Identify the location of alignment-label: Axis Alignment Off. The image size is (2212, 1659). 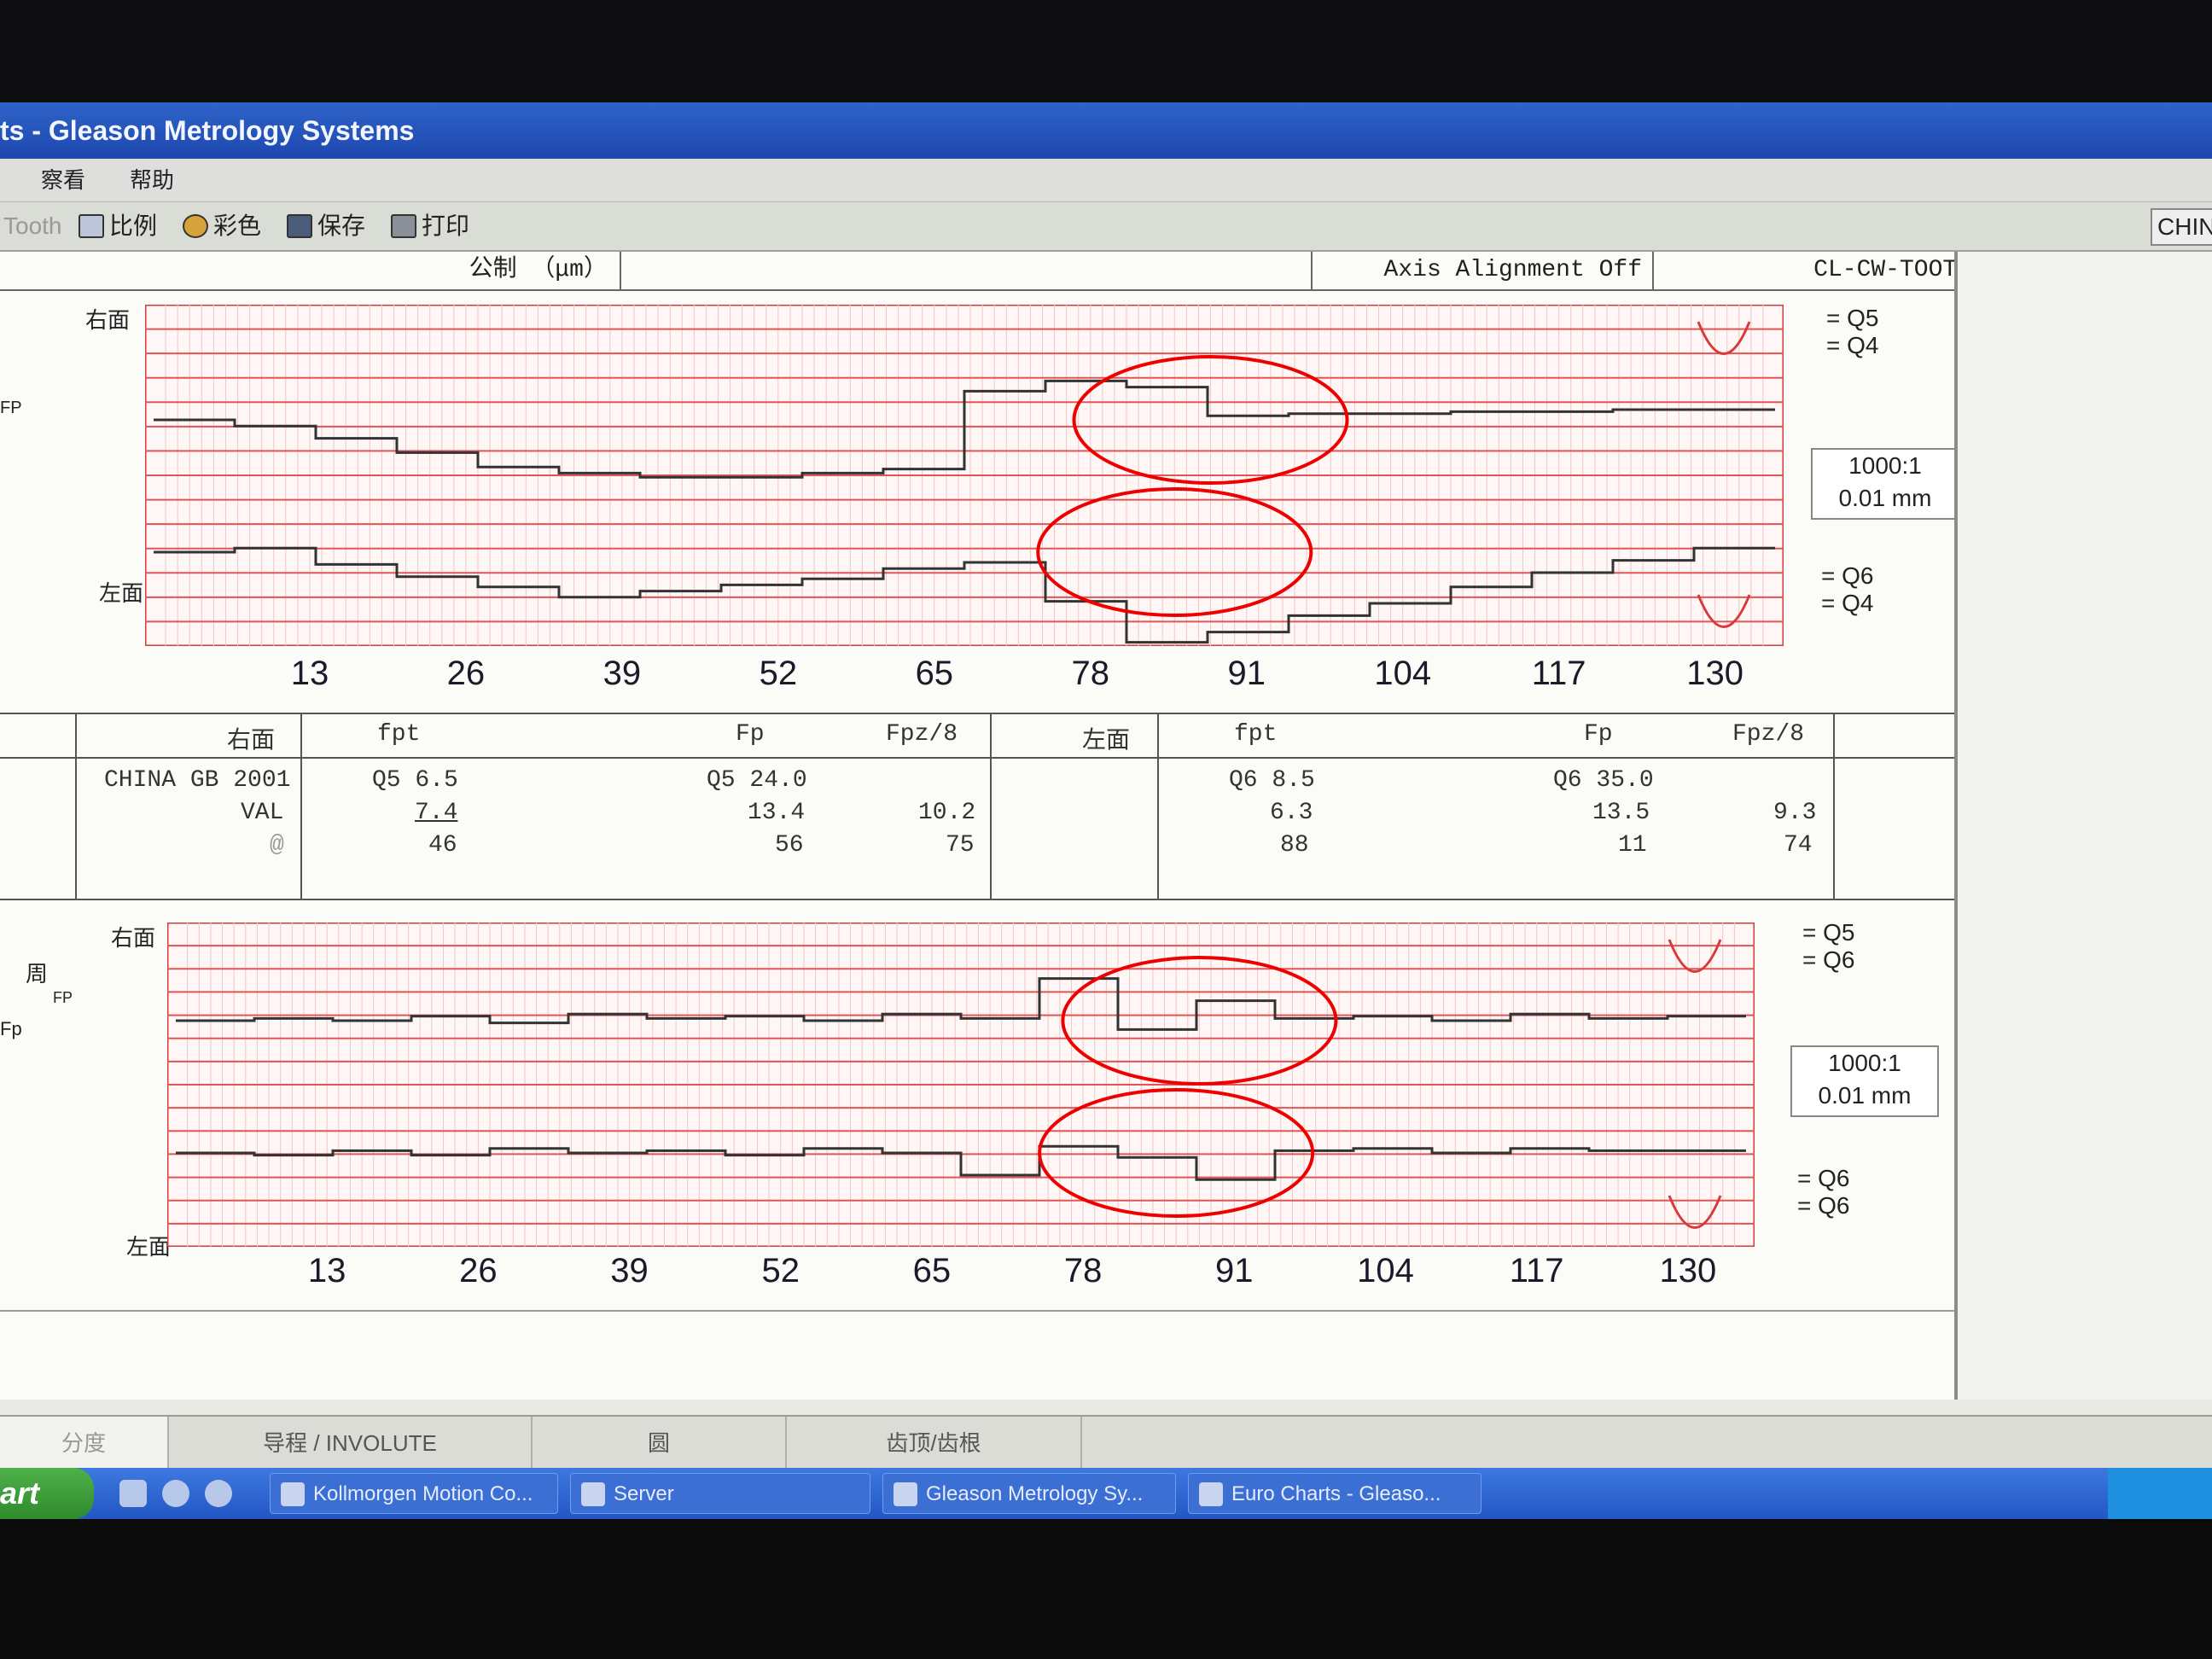
(1483, 270).